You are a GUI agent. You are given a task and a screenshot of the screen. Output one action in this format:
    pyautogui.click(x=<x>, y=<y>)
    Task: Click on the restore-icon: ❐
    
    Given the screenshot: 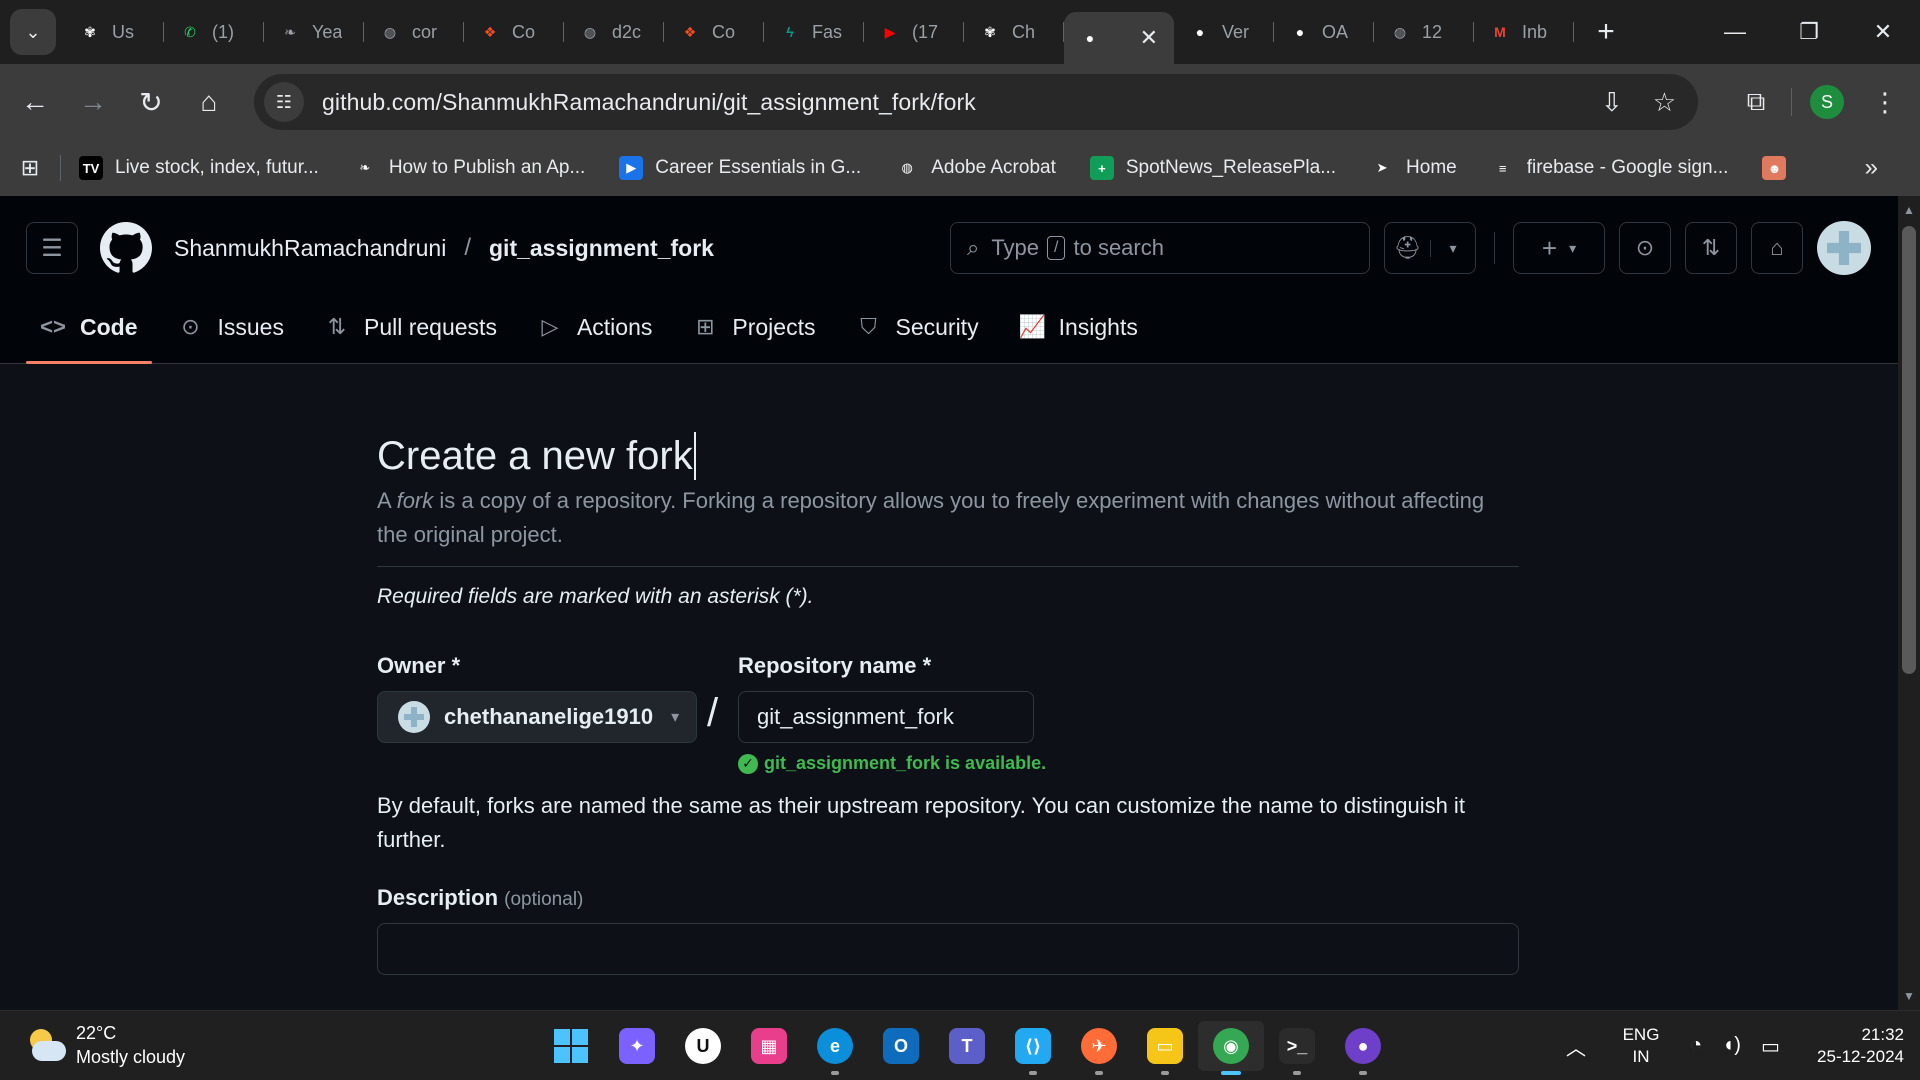 What is the action you would take?
    pyautogui.click(x=1809, y=32)
    